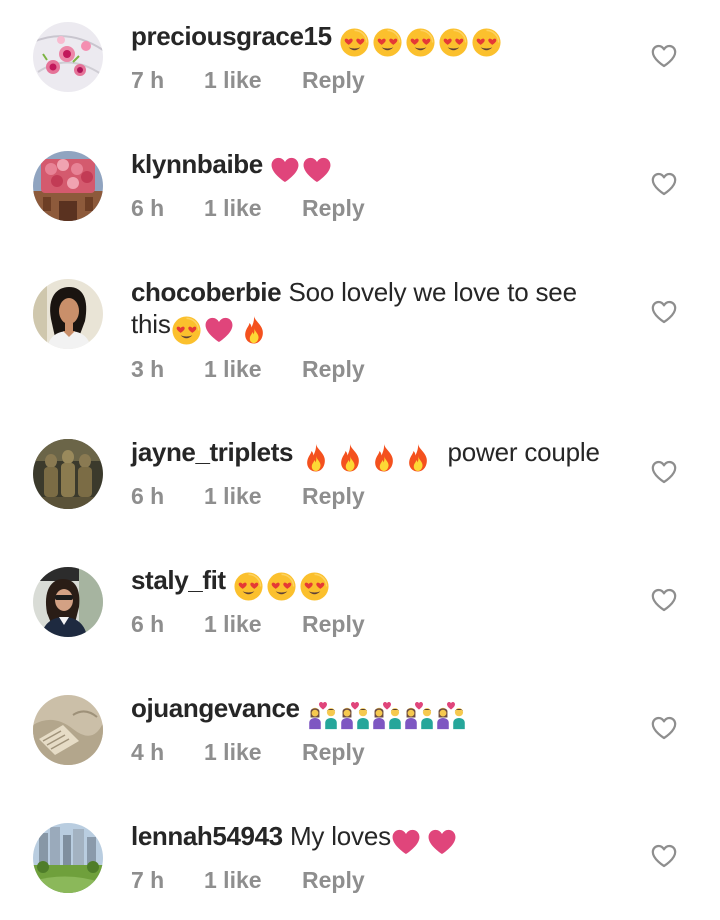 Image resolution: width=720 pixels, height=920 pixels. What do you see at coordinates (148, 752) in the screenshot?
I see `comment-time: 4 h` at bounding box center [148, 752].